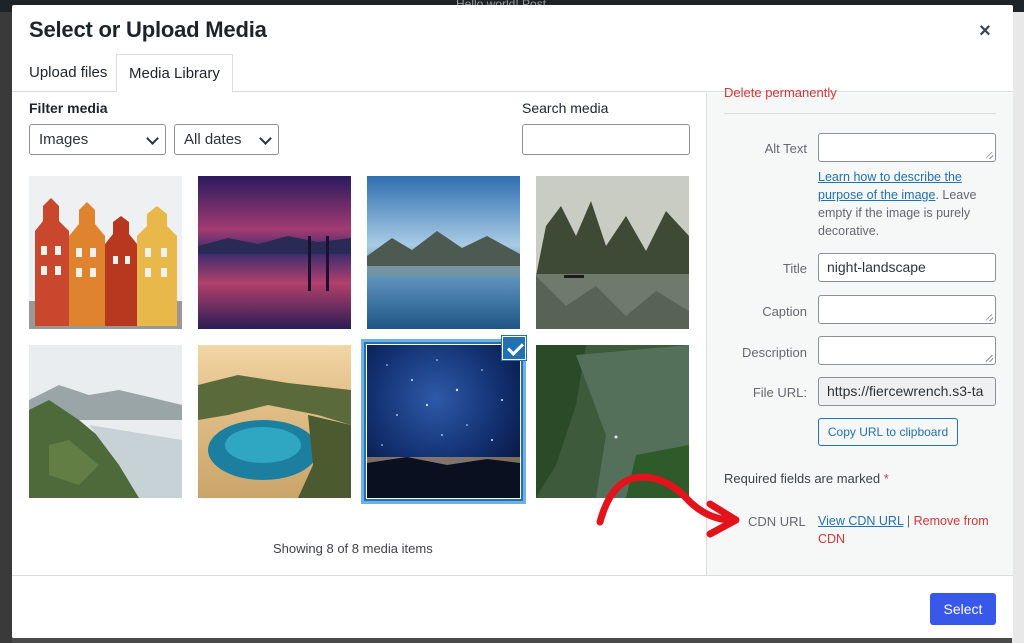  I want to click on media-thumb-sunset-lake, so click(274, 252).